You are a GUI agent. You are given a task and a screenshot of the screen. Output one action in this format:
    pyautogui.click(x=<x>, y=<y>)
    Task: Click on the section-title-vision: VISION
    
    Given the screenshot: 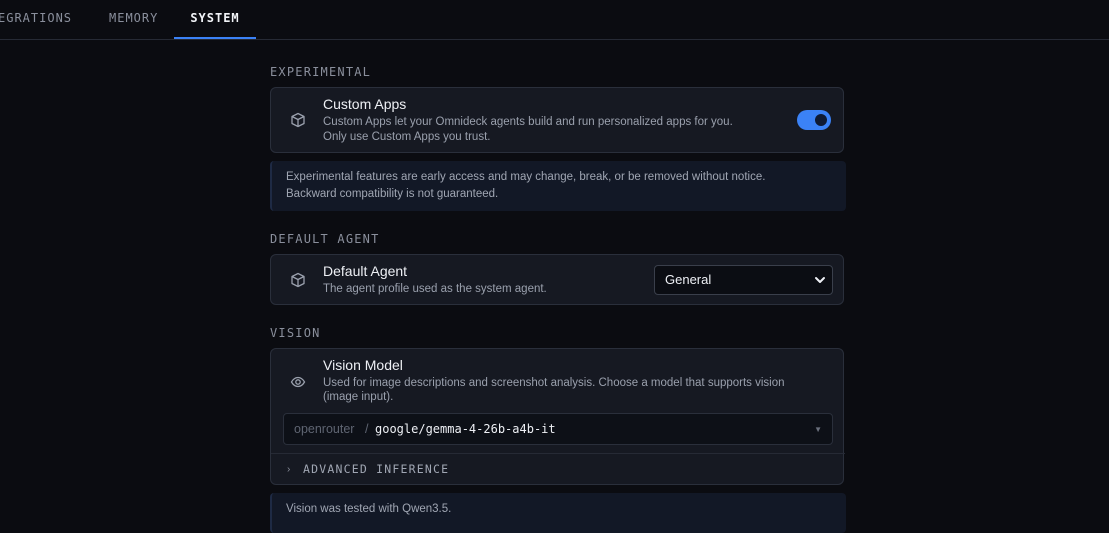 What is the action you would take?
    pyautogui.click(x=295, y=333)
    